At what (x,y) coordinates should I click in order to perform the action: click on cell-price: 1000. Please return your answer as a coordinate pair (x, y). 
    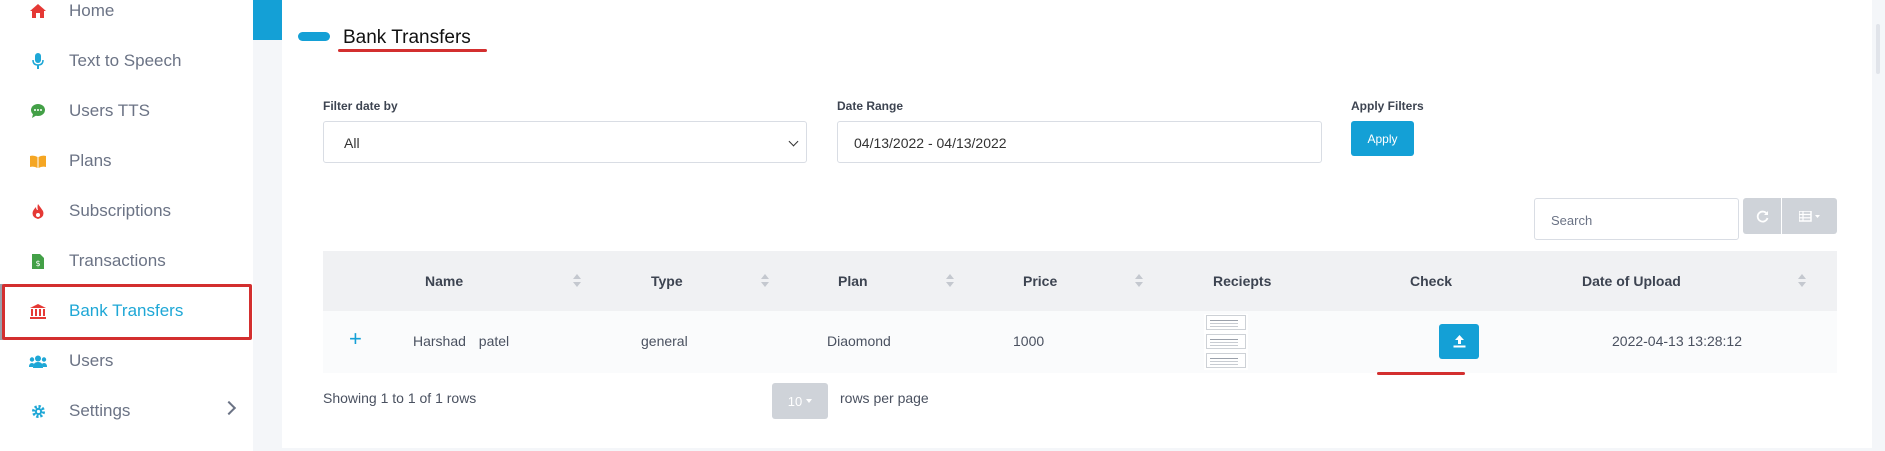
    Looking at the image, I should click on (1029, 341).